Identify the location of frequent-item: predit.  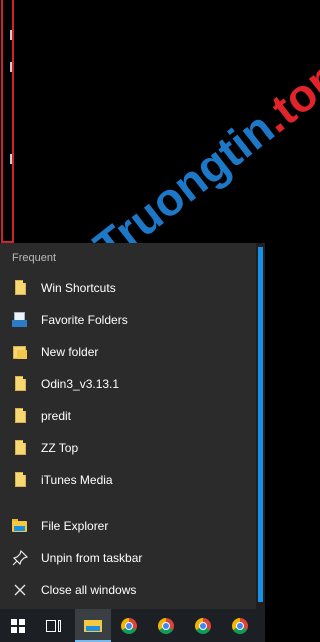
(128, 416).